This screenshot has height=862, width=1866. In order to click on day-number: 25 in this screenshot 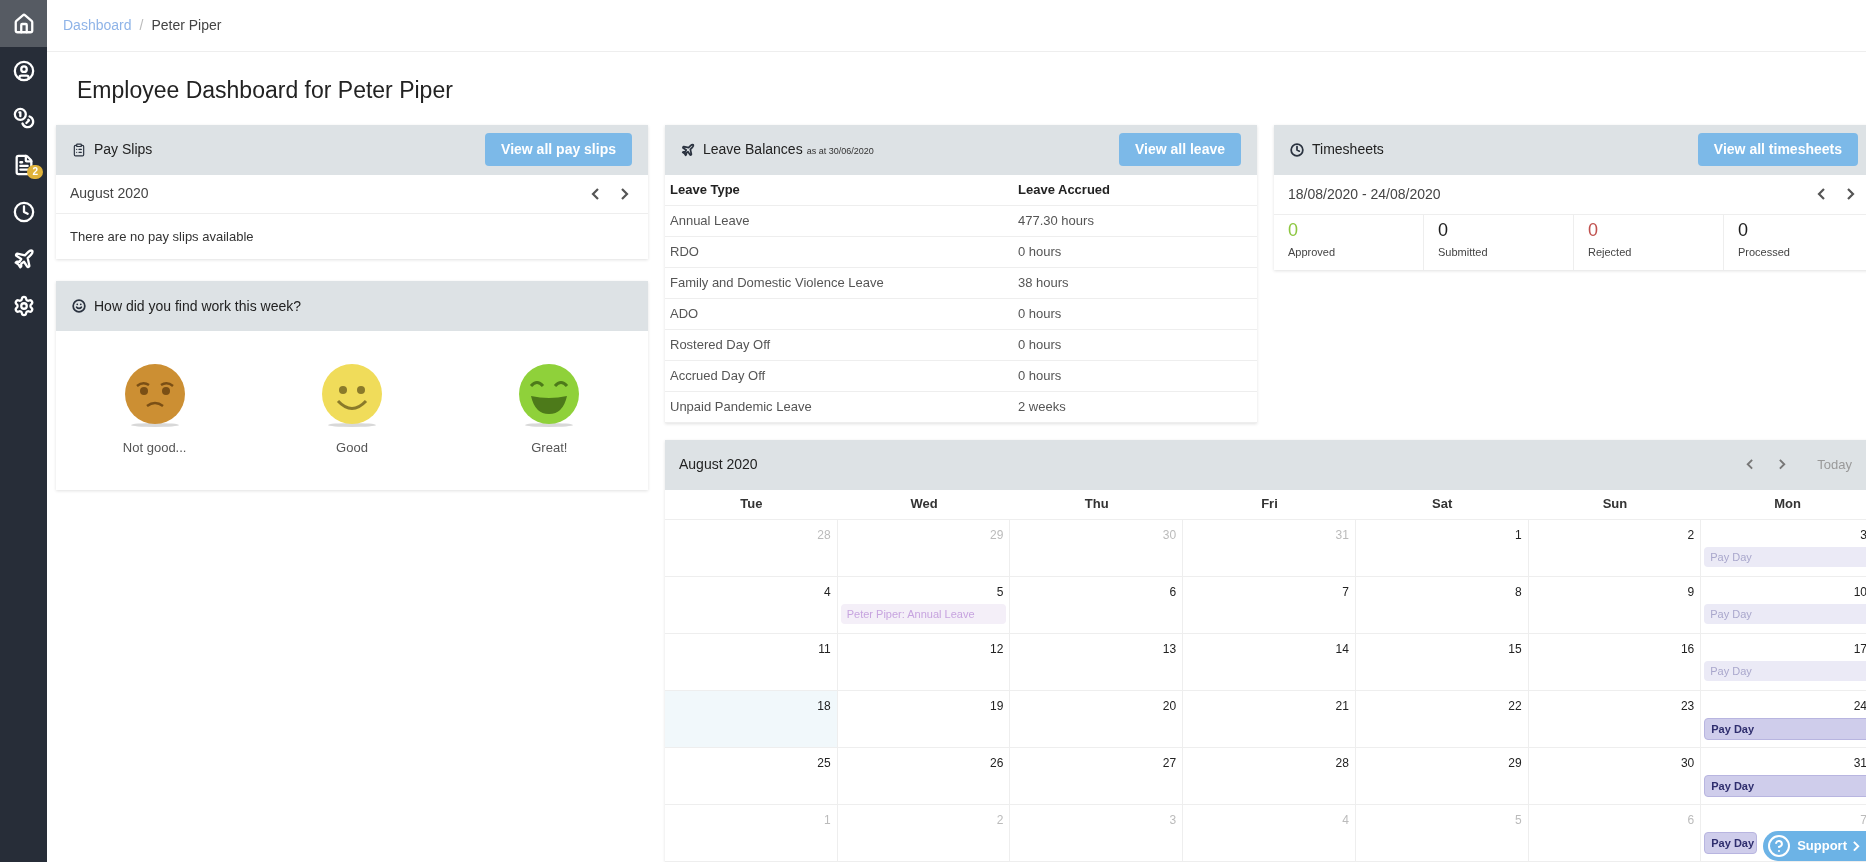, I will do `click(824, 763)`.